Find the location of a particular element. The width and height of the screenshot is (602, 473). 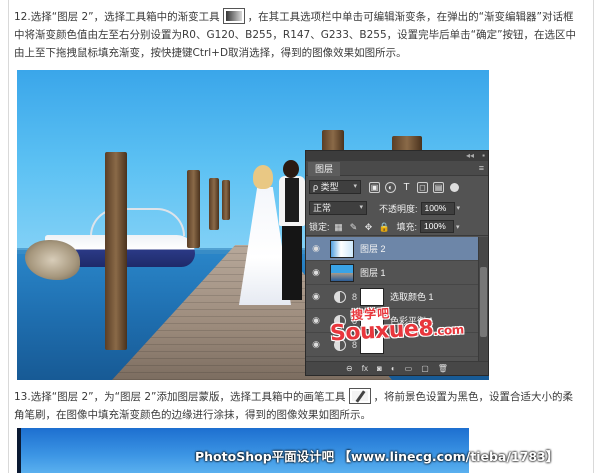

mask-icon: ◙ is located at coordinates (379, 368).